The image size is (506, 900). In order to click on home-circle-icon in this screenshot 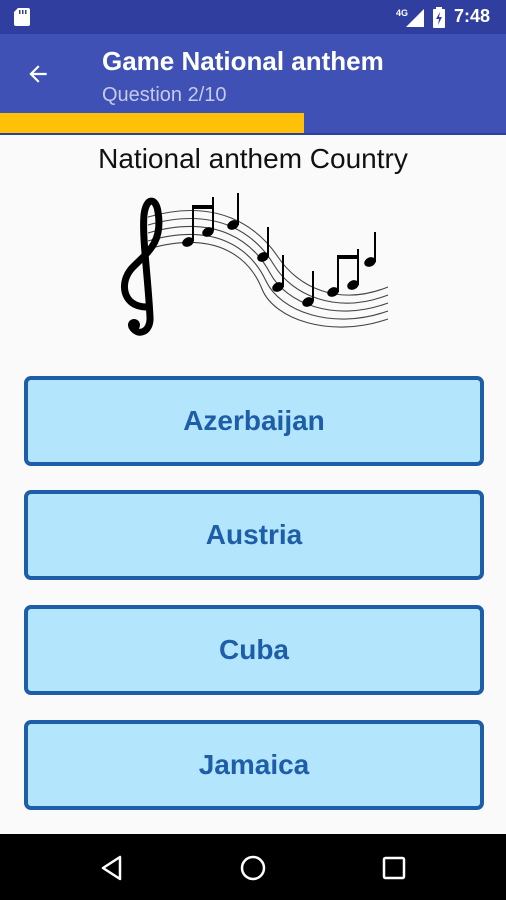, I will do `click(253, 868)`.